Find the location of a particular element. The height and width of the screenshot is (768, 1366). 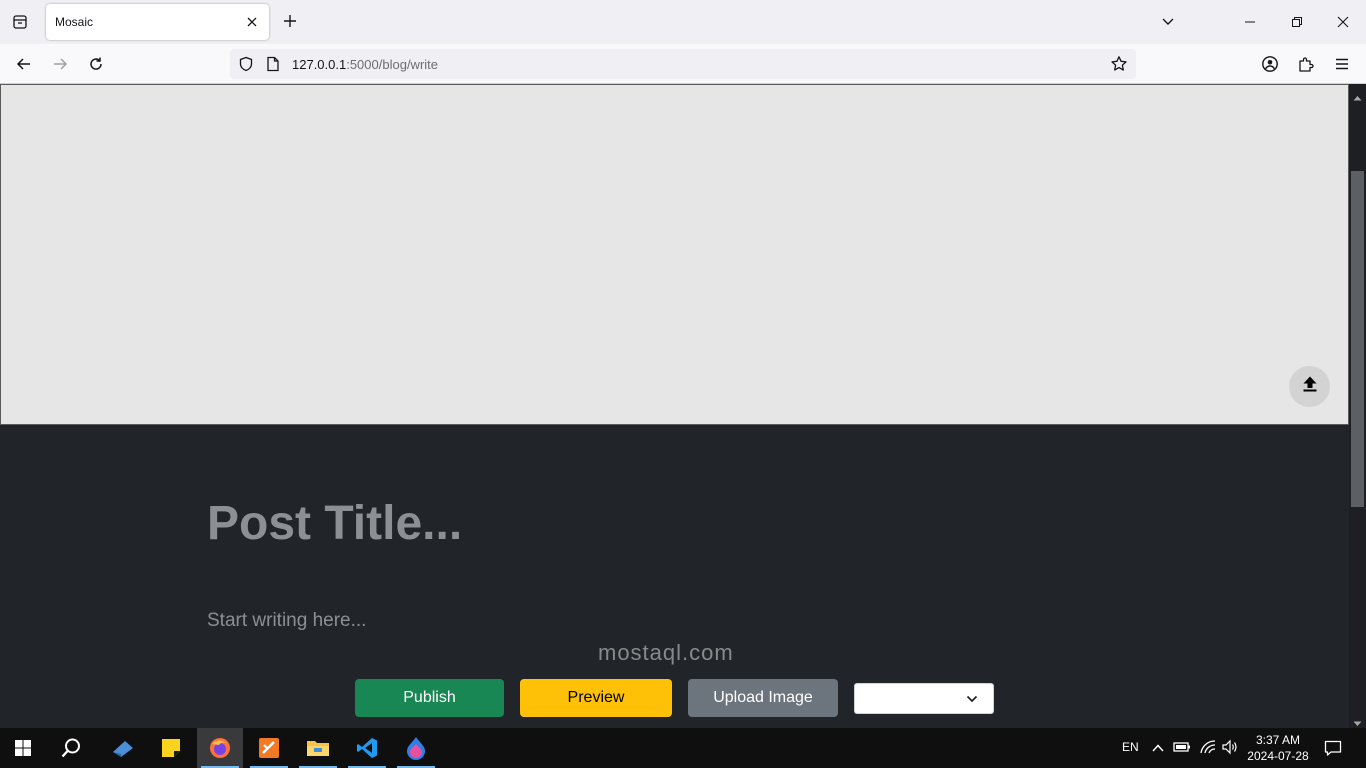

puzzle-icon is located at coordinates (1306, 64).